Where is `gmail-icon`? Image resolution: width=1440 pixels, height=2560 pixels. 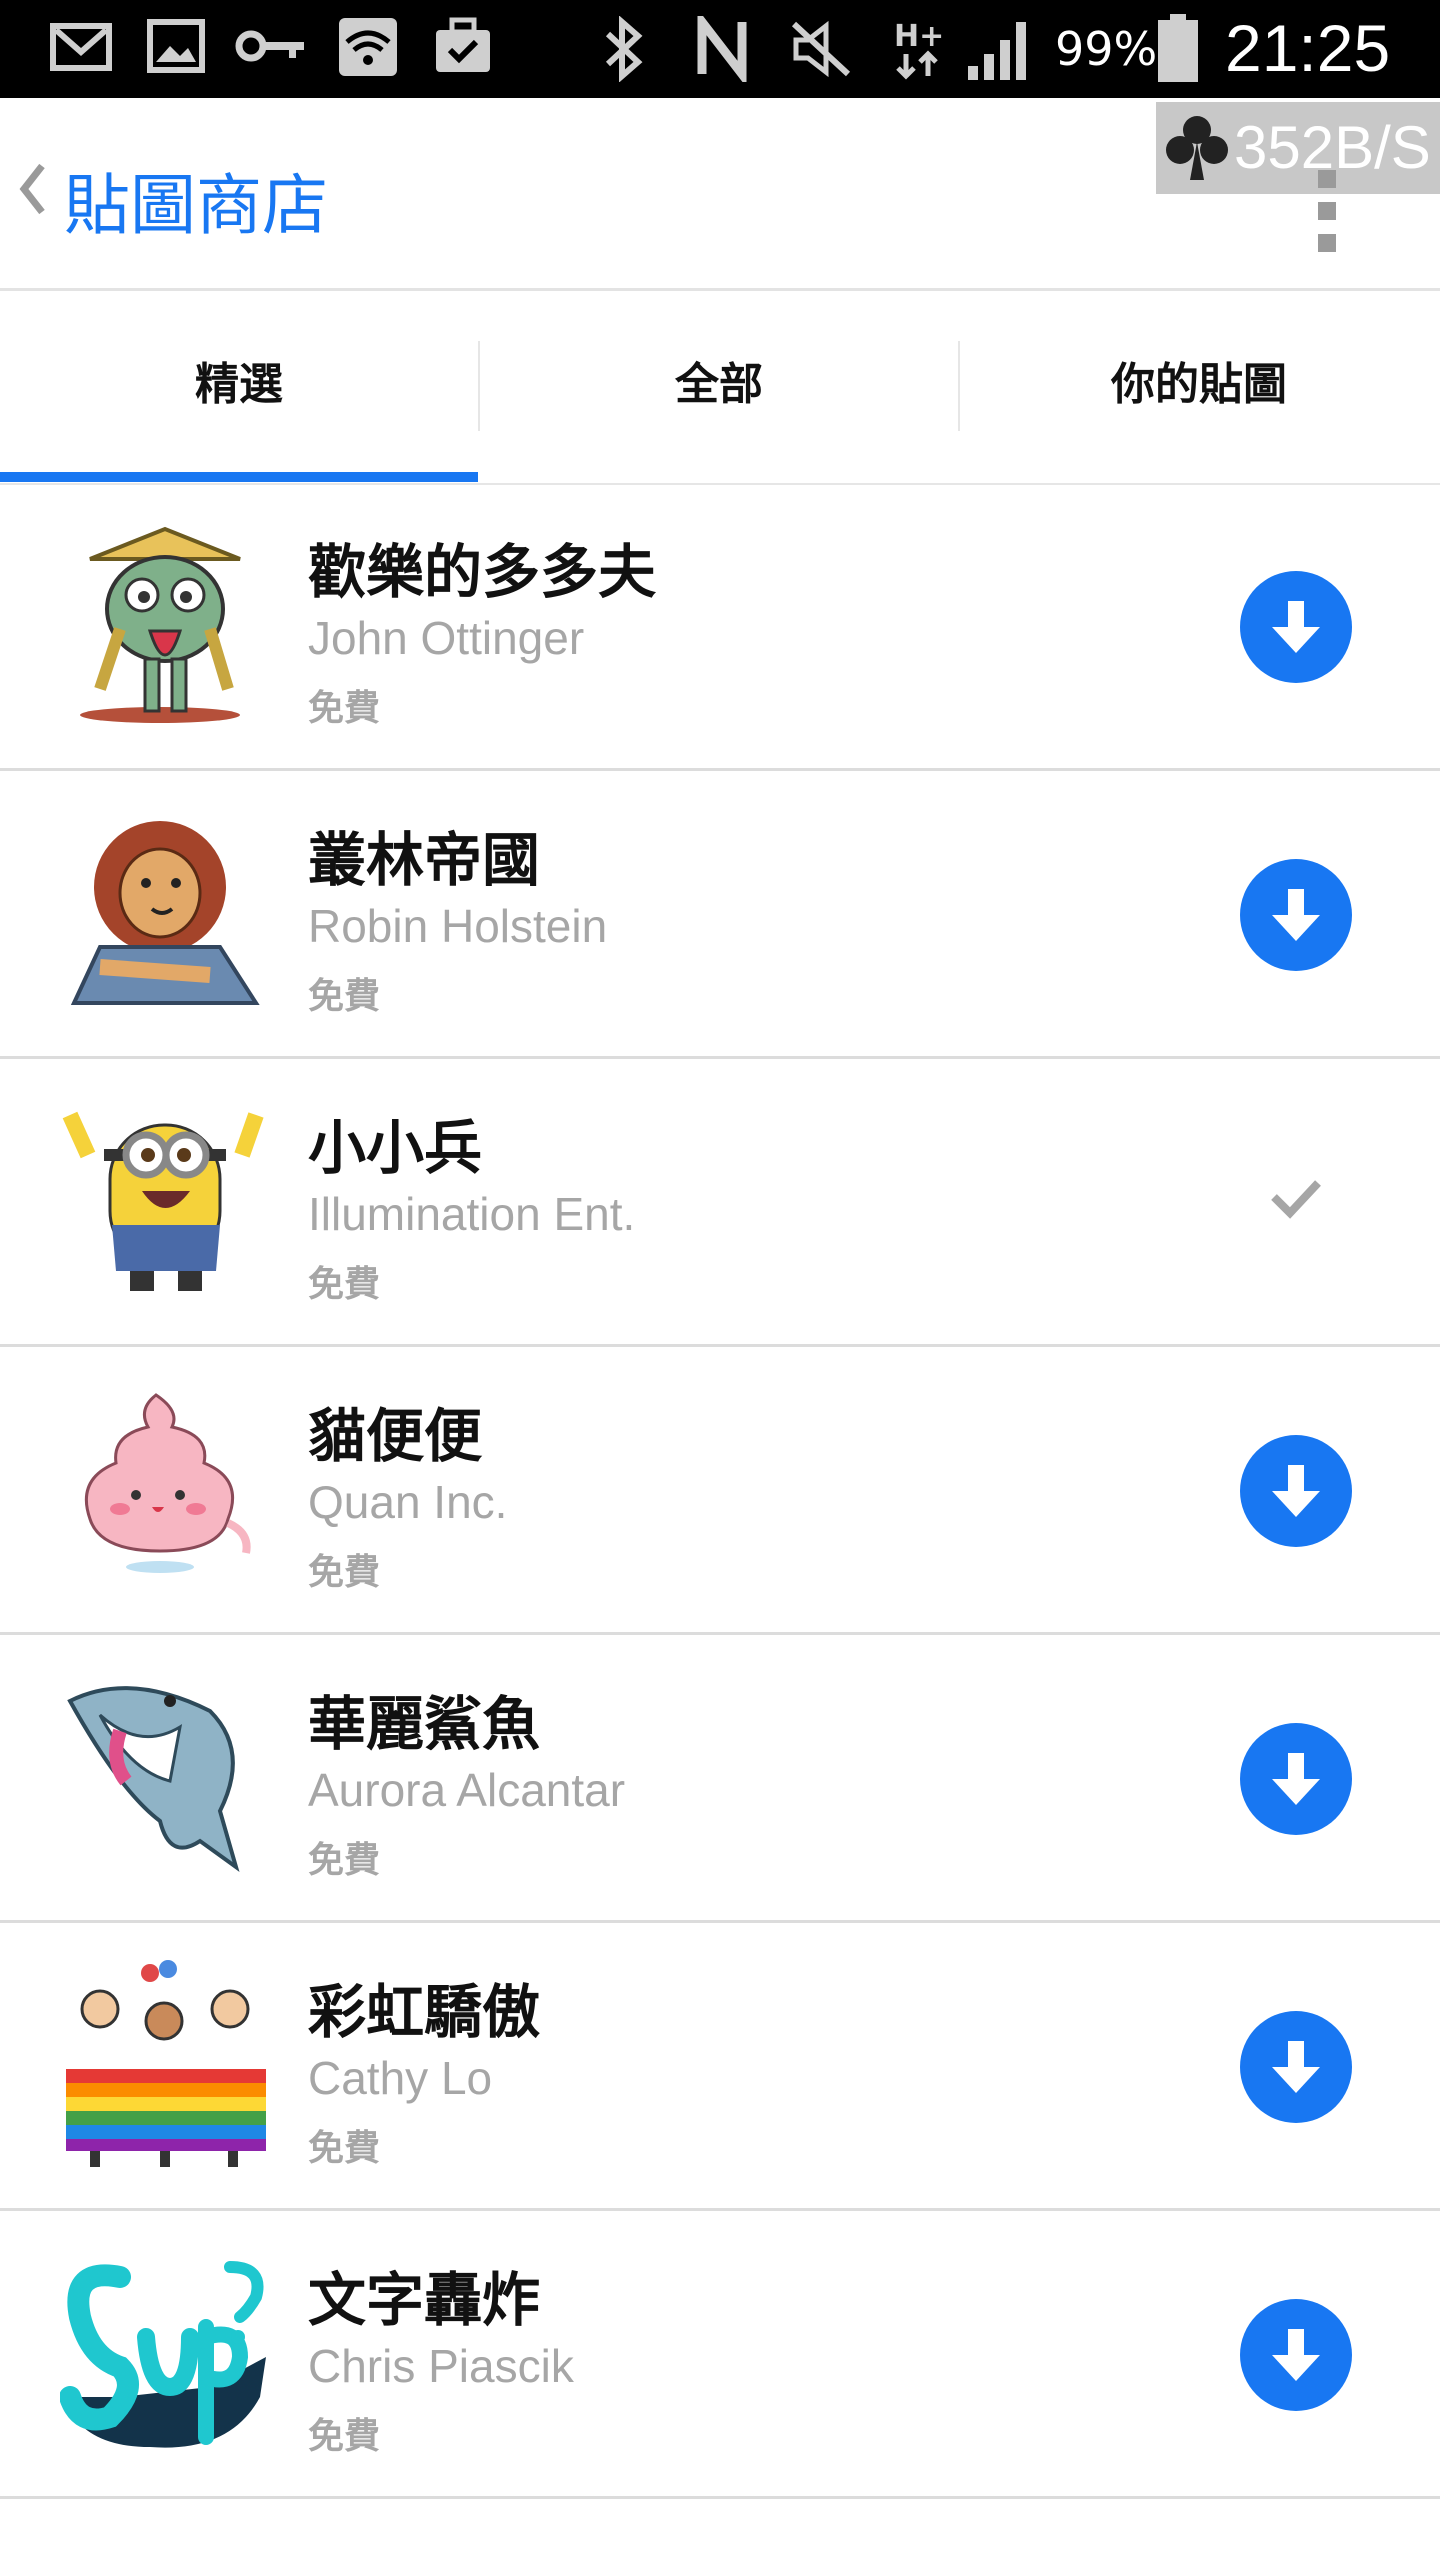 gmail-icon is located at coordinates (81, 48).